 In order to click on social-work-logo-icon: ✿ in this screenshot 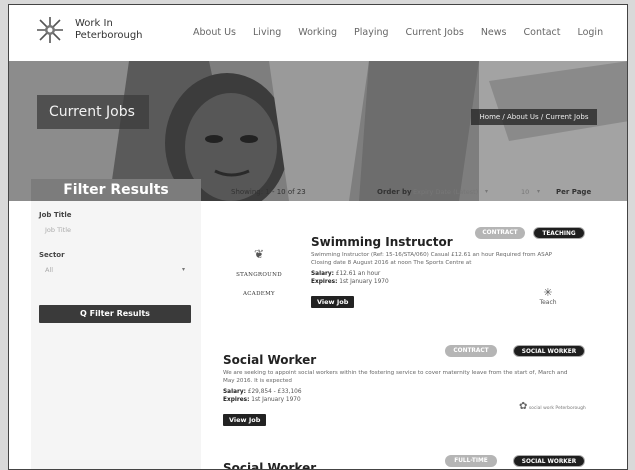, I will do `click(523, 406)`.